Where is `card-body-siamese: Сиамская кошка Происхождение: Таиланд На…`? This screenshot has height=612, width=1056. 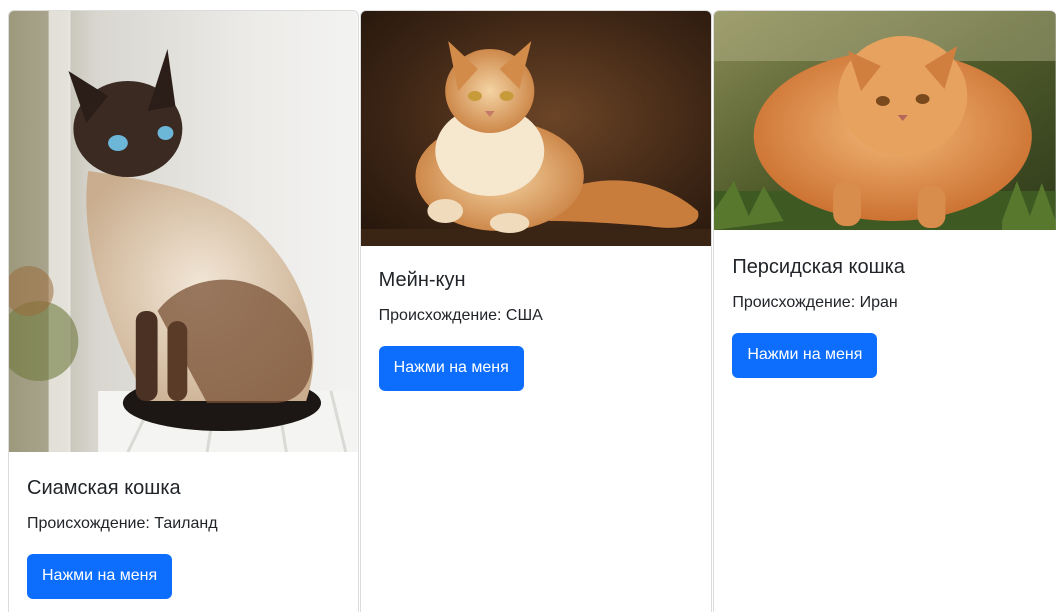
card-body-siamese: Сиамская кошка Происхождение: Таиланд На… is located at coordinates (183, 525).